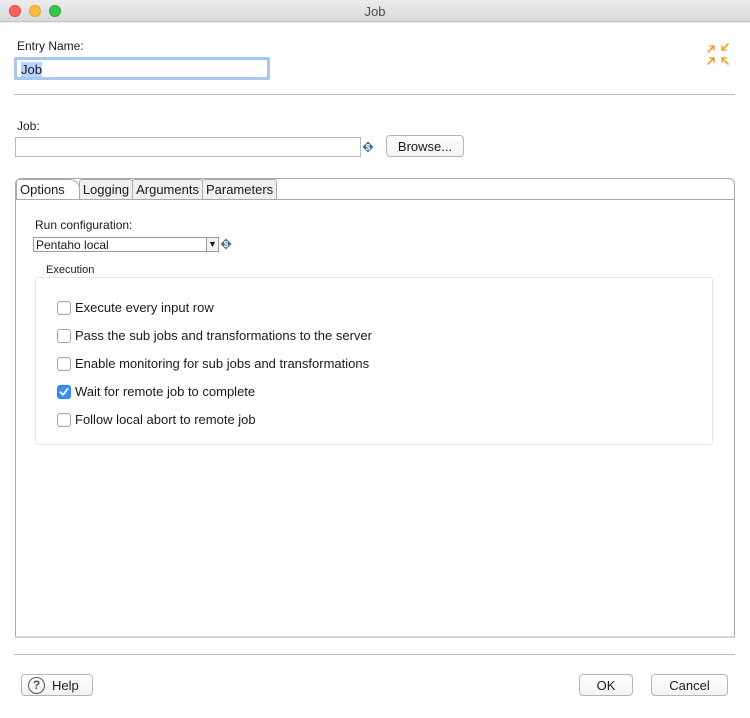  I want to click on tab-arguments: Arguments, so click(167, 189).